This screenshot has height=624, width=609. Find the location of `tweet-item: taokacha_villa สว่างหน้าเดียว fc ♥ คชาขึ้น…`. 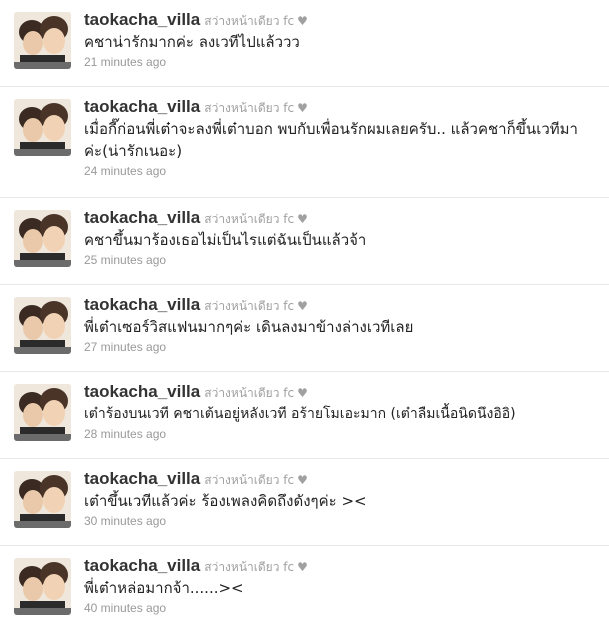

tweet-item: taokacha_villa สว่างหน้าเดียว fc ♥ คชาขึ้น… is located at coordinates (304, 241).